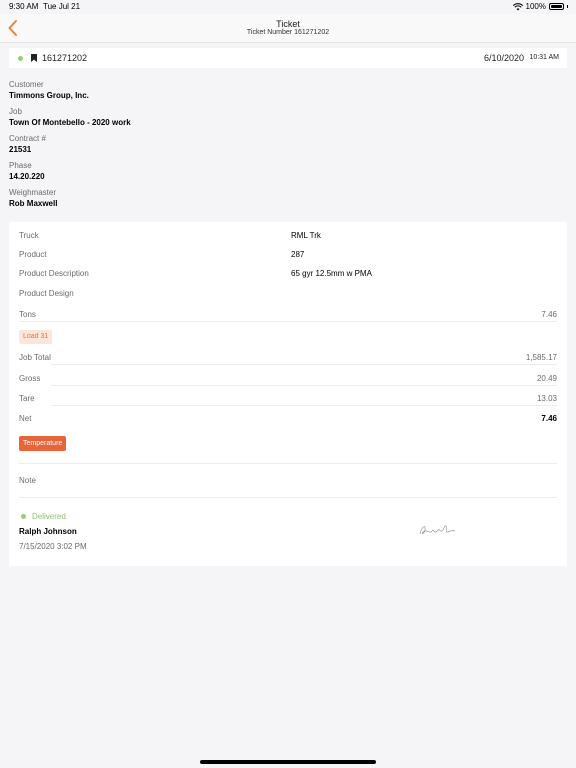 The width and height of the screenshot is (576, 768). I want to click on ticket-date: 6/10/2020, so click(503, 58).